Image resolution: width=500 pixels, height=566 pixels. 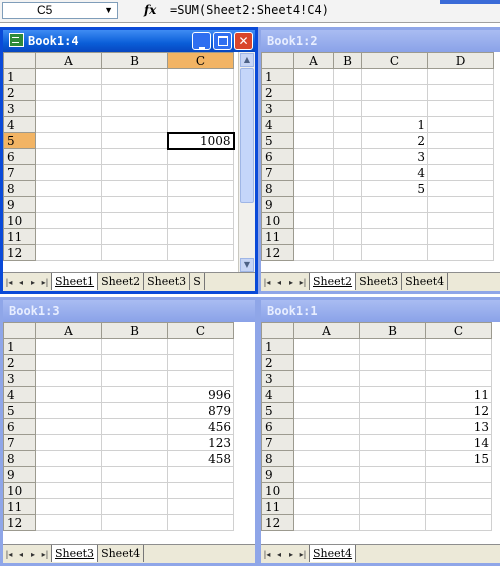 What do you see at coordinates (392, 522) in the screenshot?
I see `cell-b12` at bounding box center [392, 522].